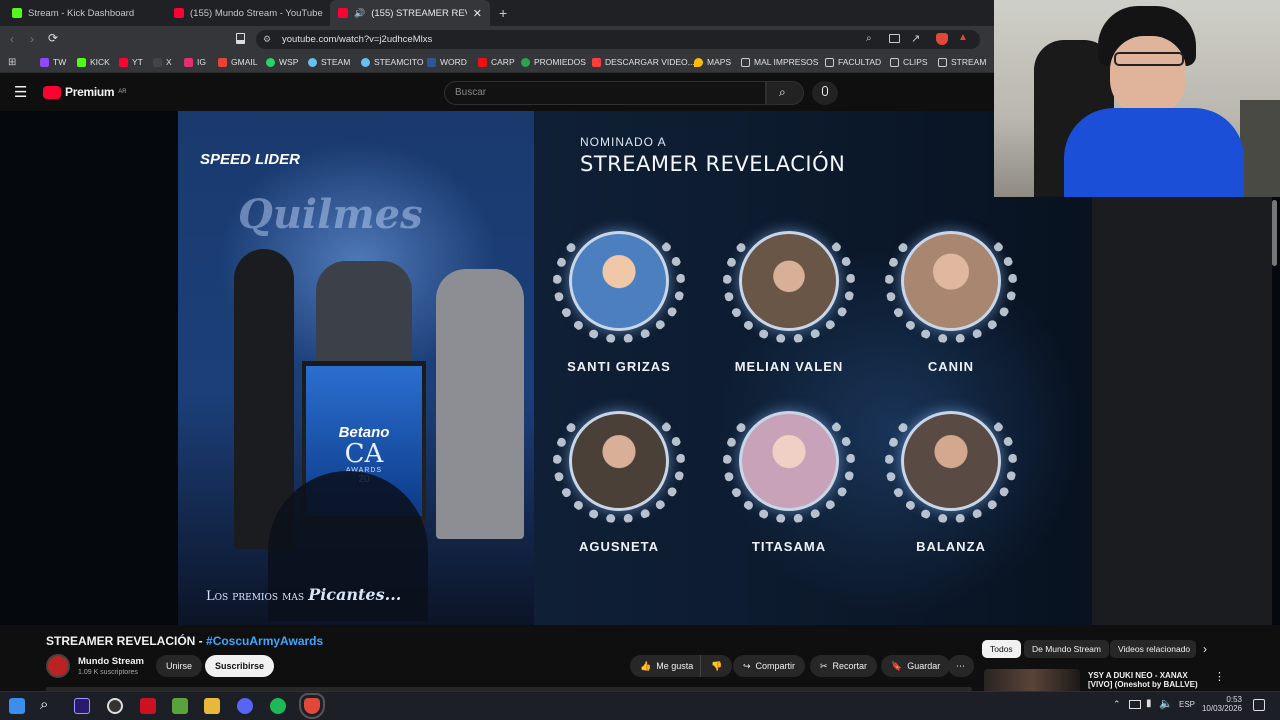 The width and height of the screenshot is (1280, 720). I want to click on premiere-icon, so click(82, 706).